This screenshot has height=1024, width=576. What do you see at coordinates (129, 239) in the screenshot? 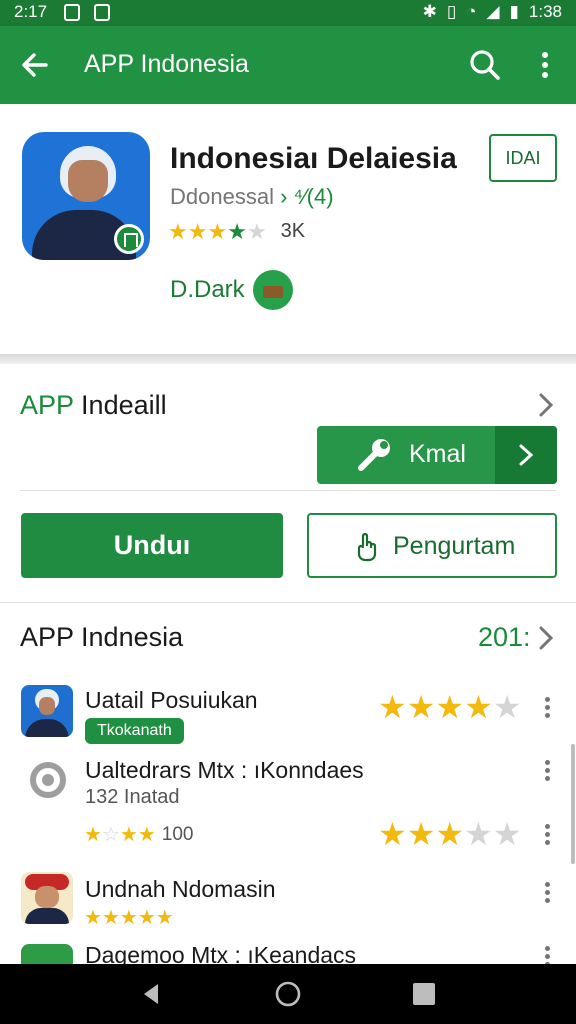
I see `app-badge-icon` at bounding box center [129, 239].